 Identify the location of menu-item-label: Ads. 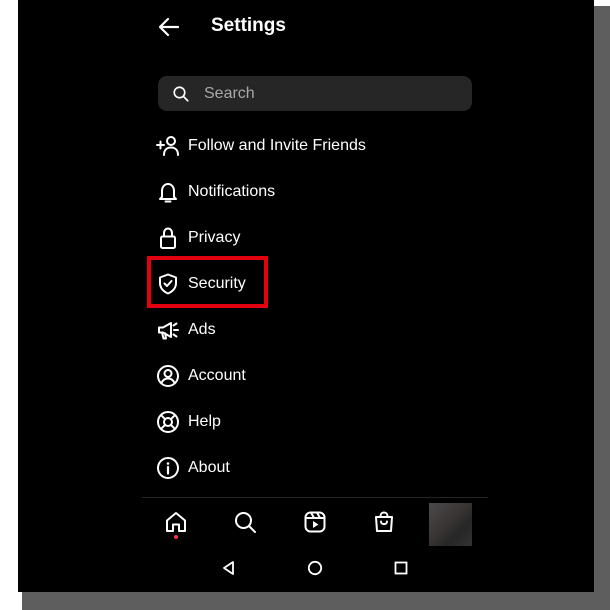
(202, 329).